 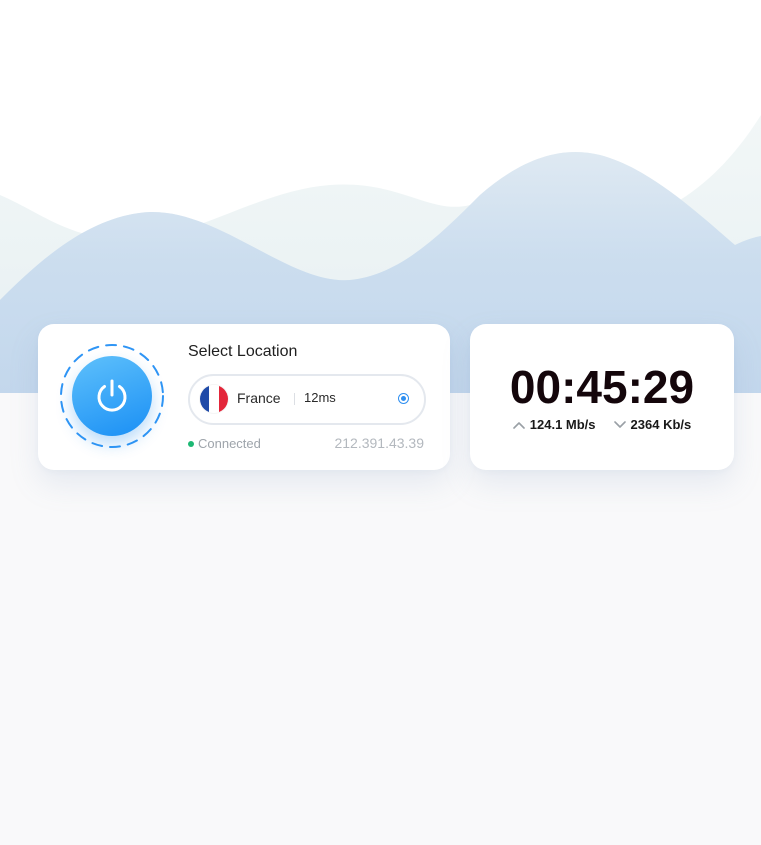 I want to click on location-selector: France 12ms, so click(x=307, y=399).